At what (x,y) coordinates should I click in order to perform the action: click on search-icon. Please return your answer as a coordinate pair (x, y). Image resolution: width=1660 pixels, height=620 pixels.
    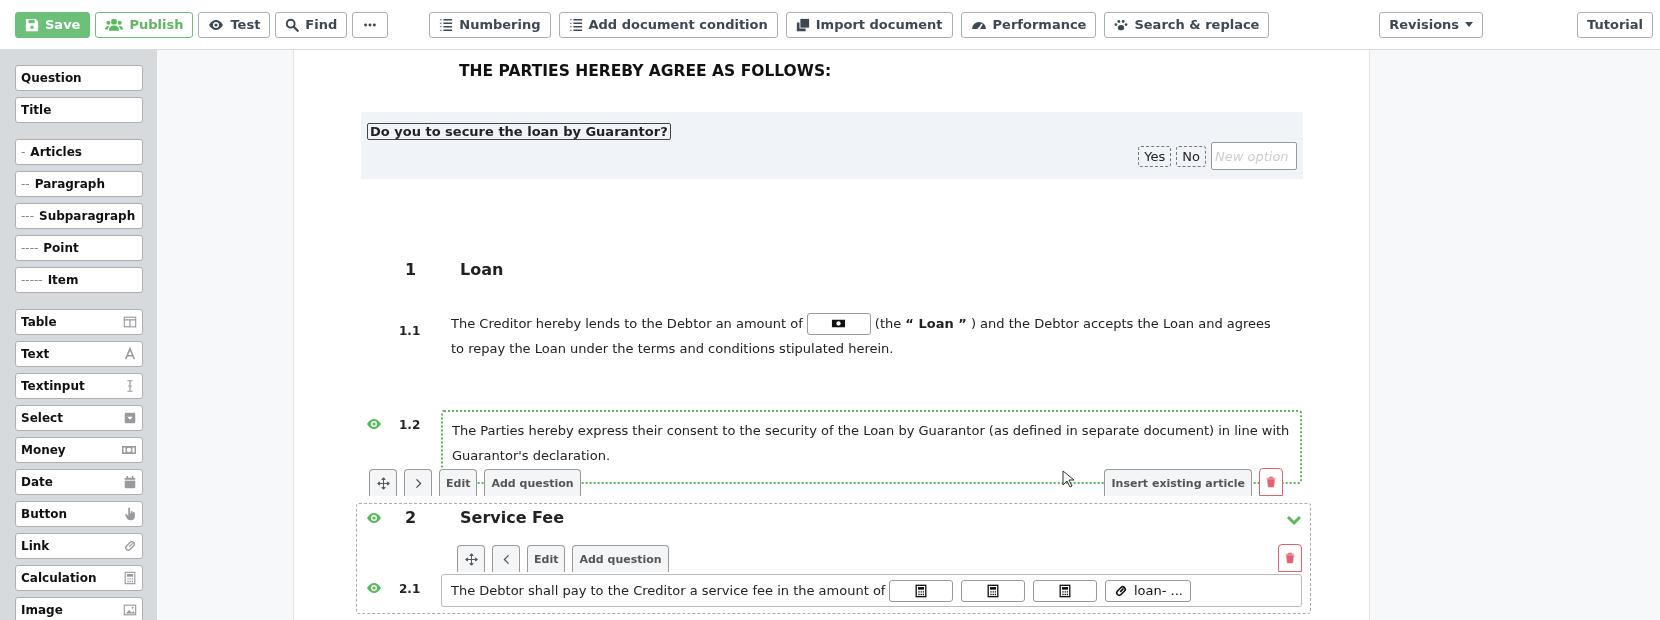
    Looking at the image, I should click on (292, 24).